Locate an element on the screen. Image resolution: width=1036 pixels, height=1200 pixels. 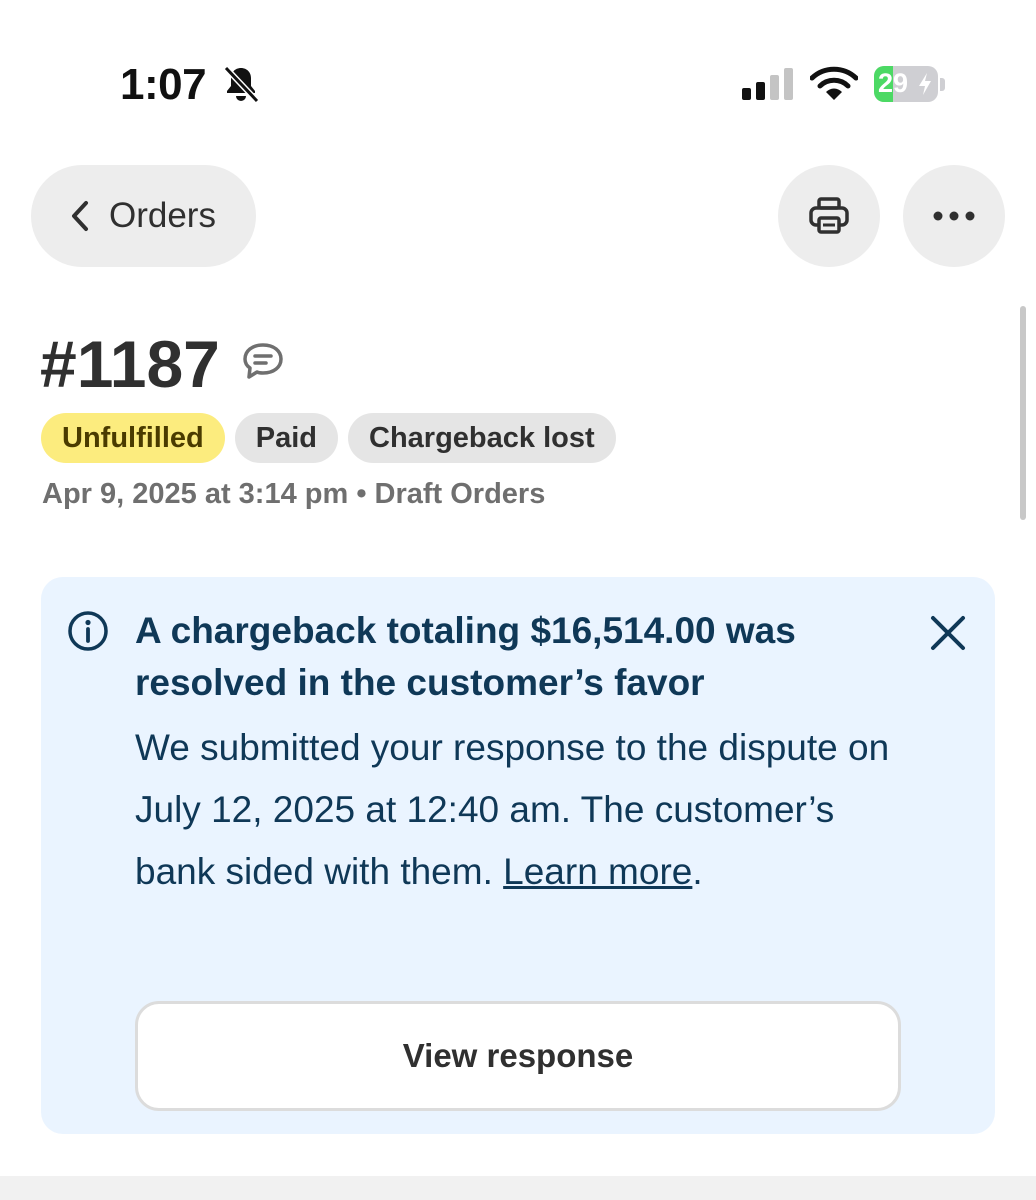
bottom-divider is located at coordinates (518, 1188).